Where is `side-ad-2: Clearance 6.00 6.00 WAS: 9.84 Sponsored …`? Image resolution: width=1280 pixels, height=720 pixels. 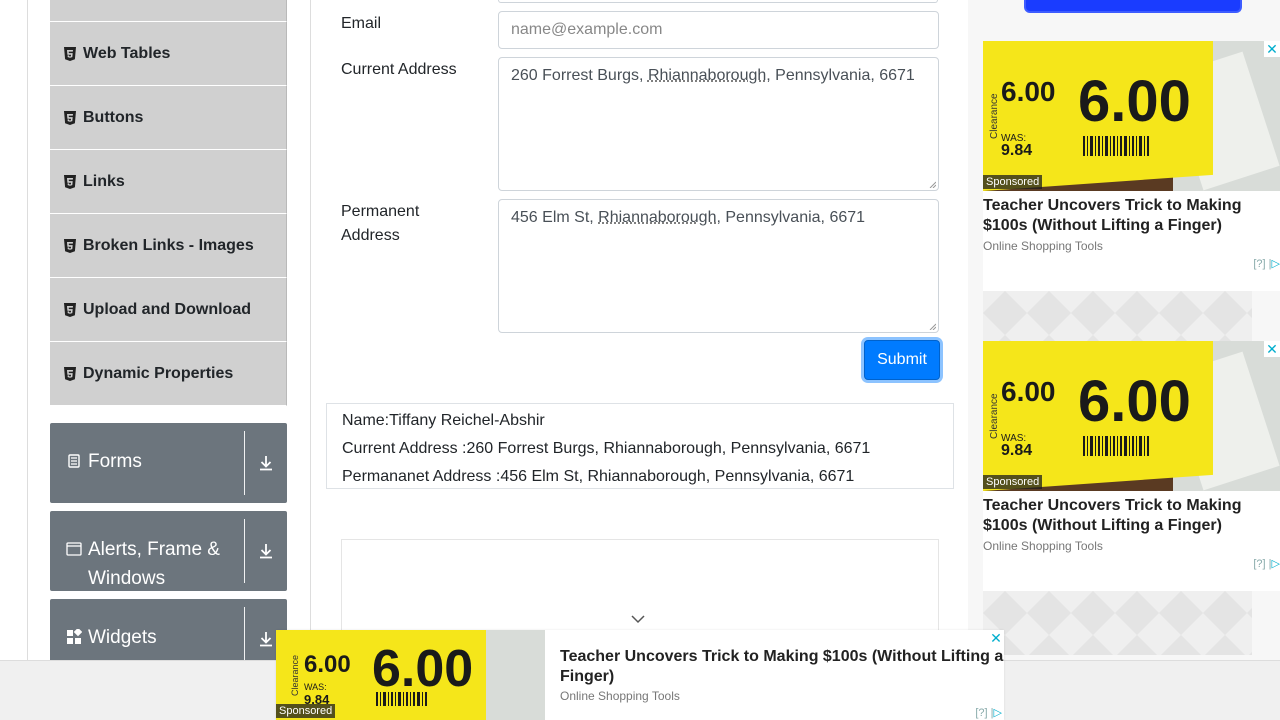
side-ad-2: Clearance 6.00 6.00 WAS: 9.84 Sponsored … is located at coordinates (1131, 466).